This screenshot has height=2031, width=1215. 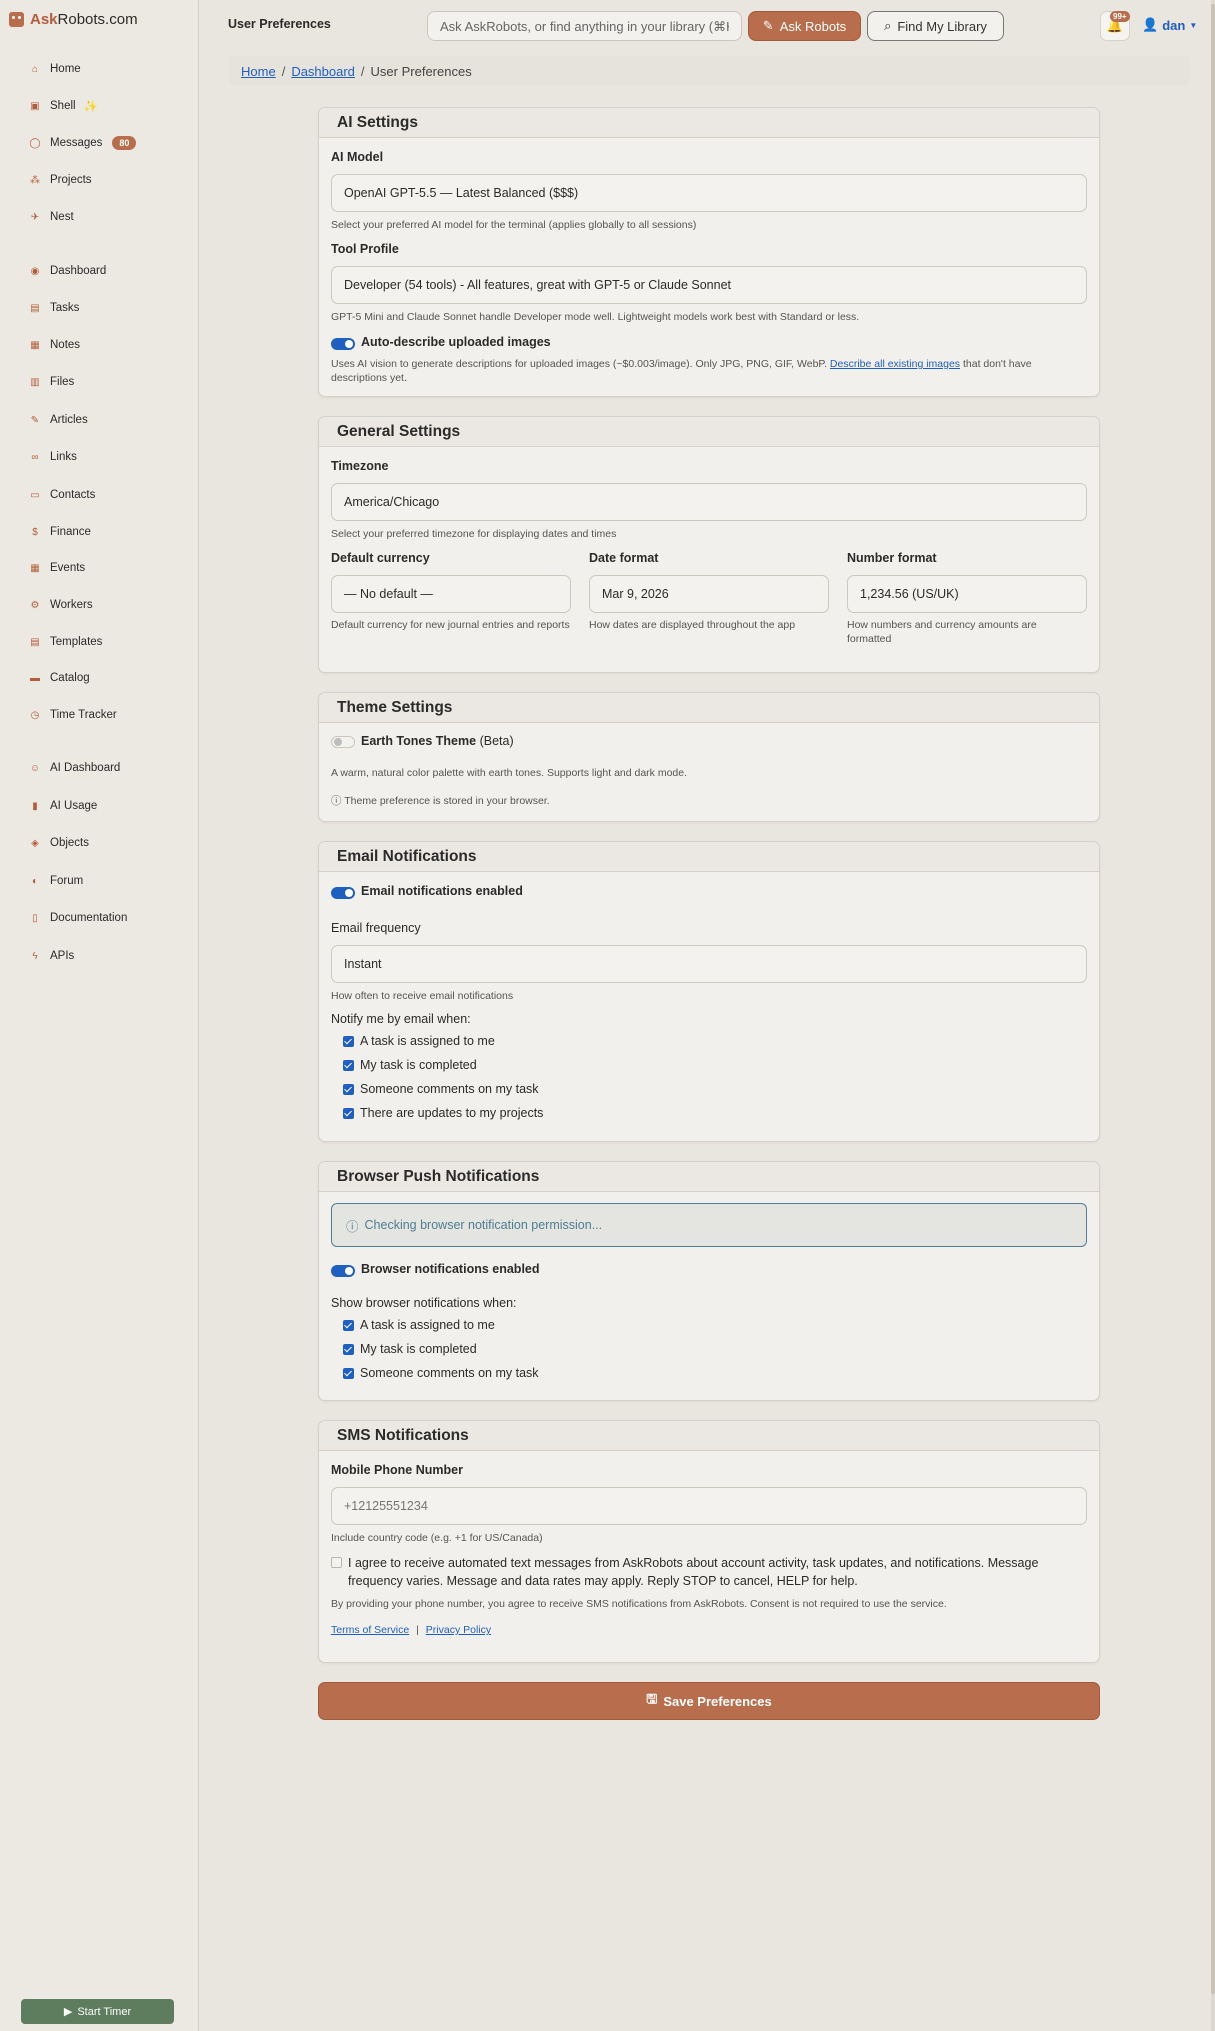 I want to click on tool-profile-label: Tool Profile, so click(x=365, y=249).